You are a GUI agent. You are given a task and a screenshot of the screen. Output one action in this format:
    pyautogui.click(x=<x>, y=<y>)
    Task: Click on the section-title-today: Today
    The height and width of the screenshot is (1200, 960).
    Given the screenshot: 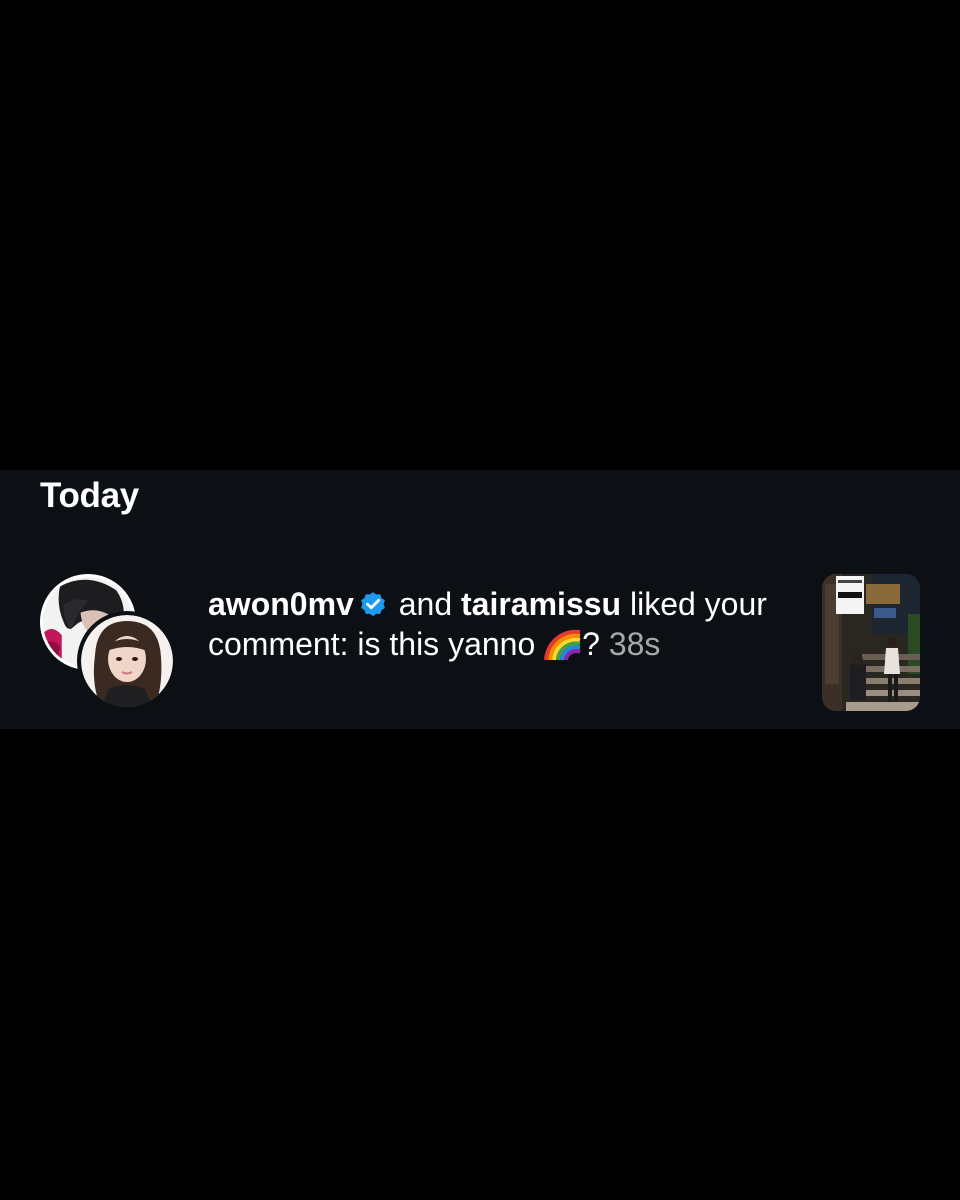 What is the action you would take?
    pyautogui.click(x=89, y=495)
    